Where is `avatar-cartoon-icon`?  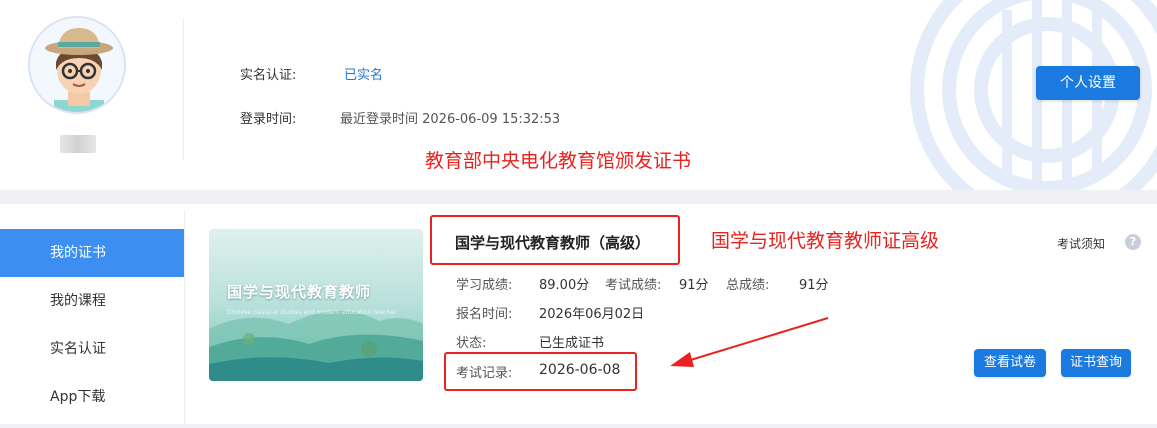
avatar-cartoon-icon is located at coordinates (77, 65).